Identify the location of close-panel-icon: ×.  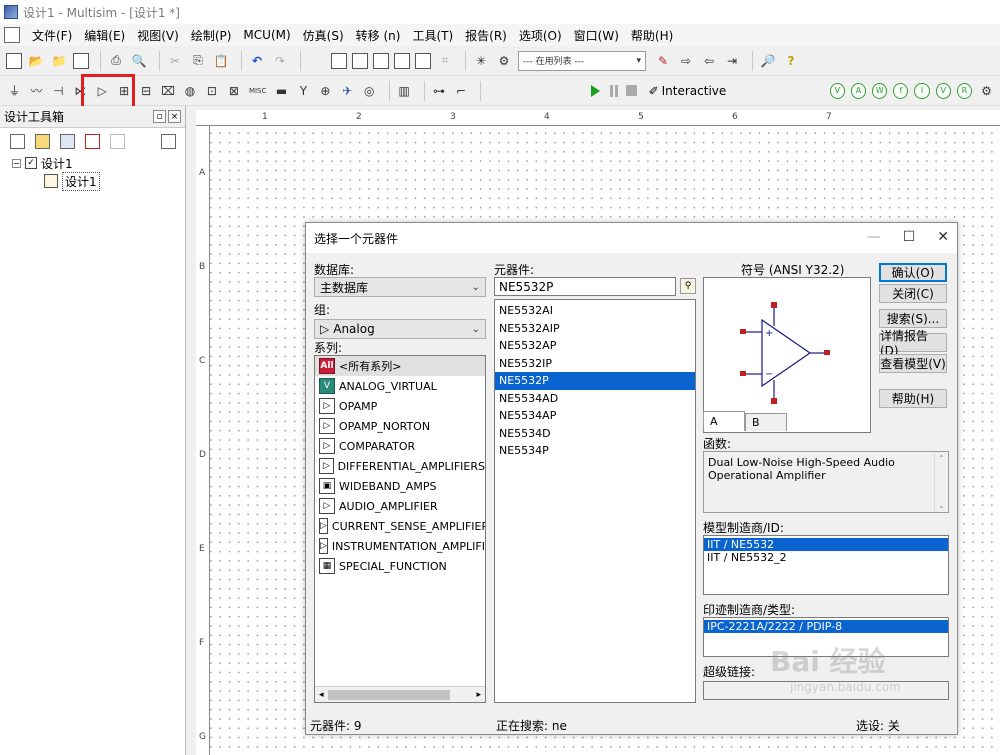
(174, 116).